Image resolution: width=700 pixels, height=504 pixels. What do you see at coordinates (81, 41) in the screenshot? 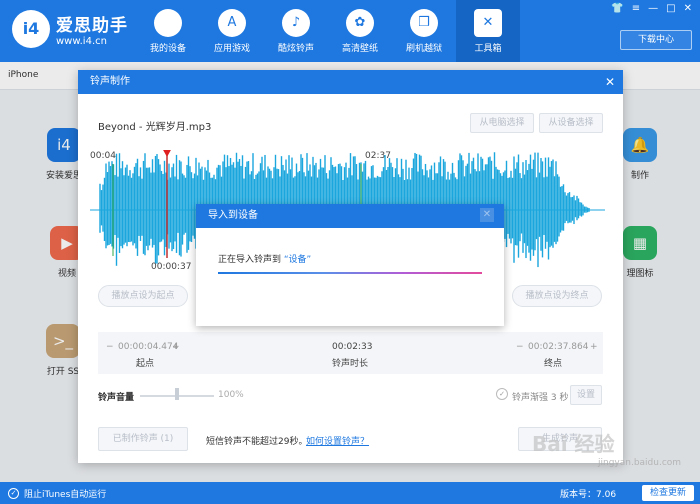
I see `brand-url: www.i4.cn` at bounding box center [81, 41].